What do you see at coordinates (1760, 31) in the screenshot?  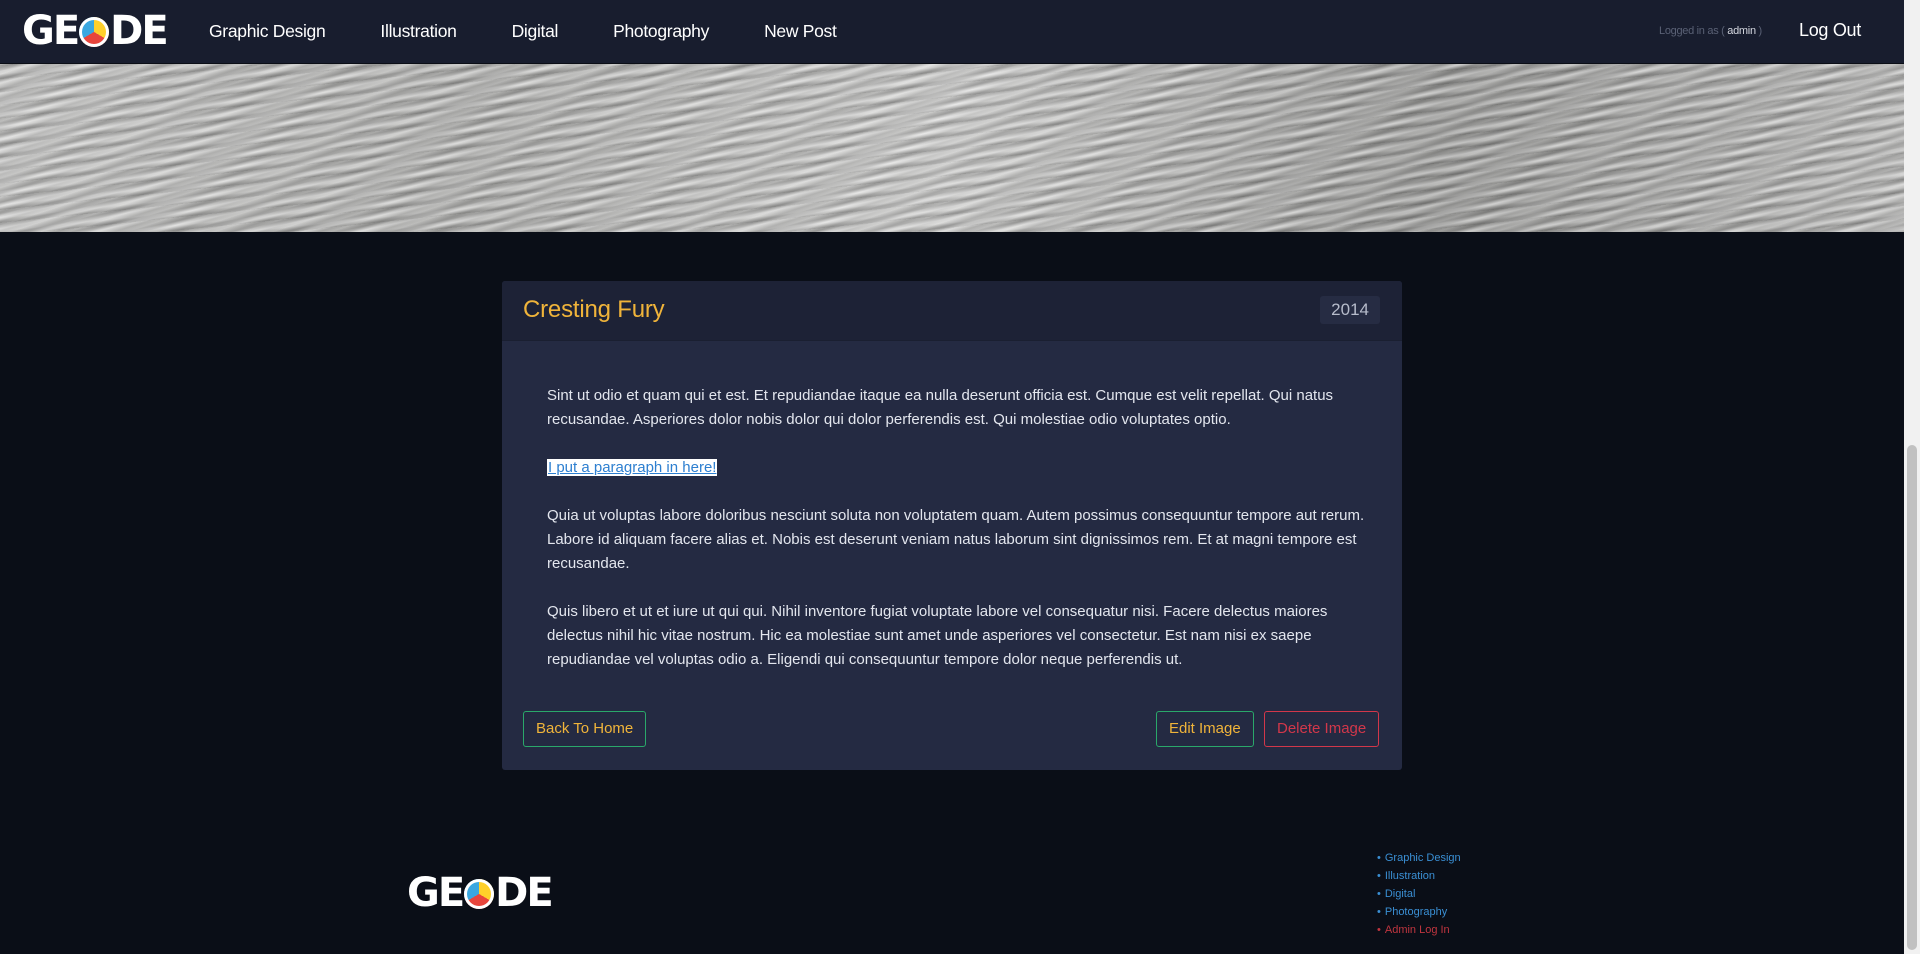 I see `logged-in-suffix: )` at bounding box center [1760, 31].